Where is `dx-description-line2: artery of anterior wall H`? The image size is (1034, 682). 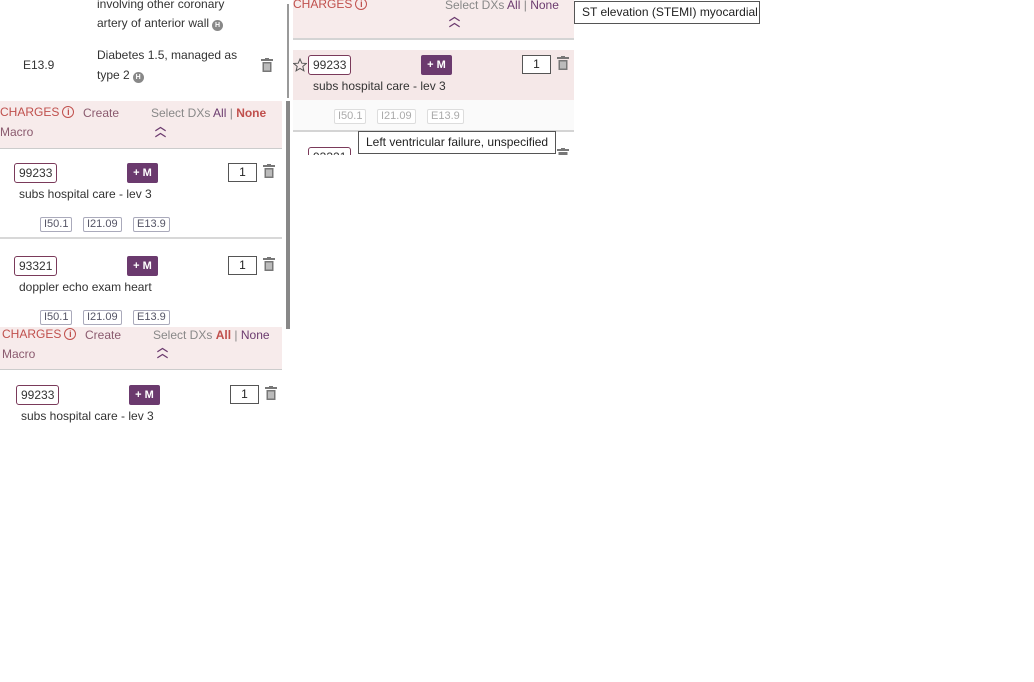
dx-description-line2: artery of anterior wall H is located at coordinates (160, 23).